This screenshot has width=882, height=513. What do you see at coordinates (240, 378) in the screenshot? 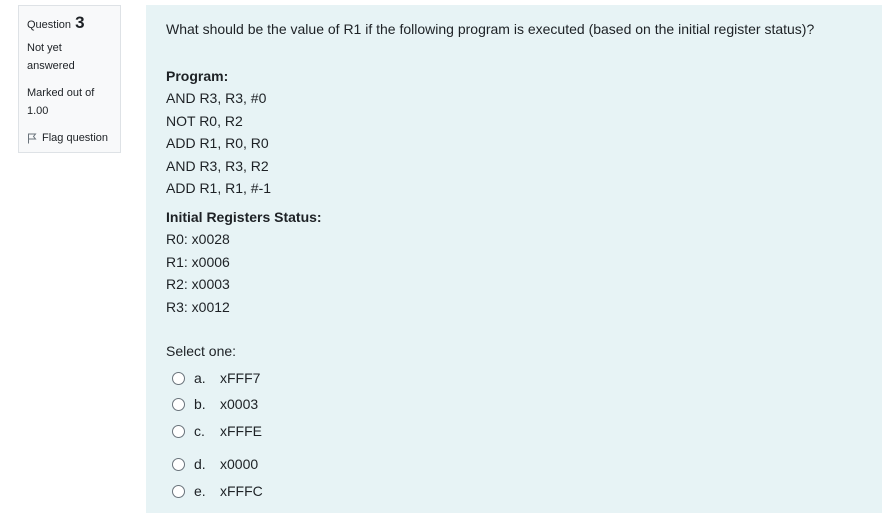
I see `answer-value: xFFF7` at bounding box center [240, 378].